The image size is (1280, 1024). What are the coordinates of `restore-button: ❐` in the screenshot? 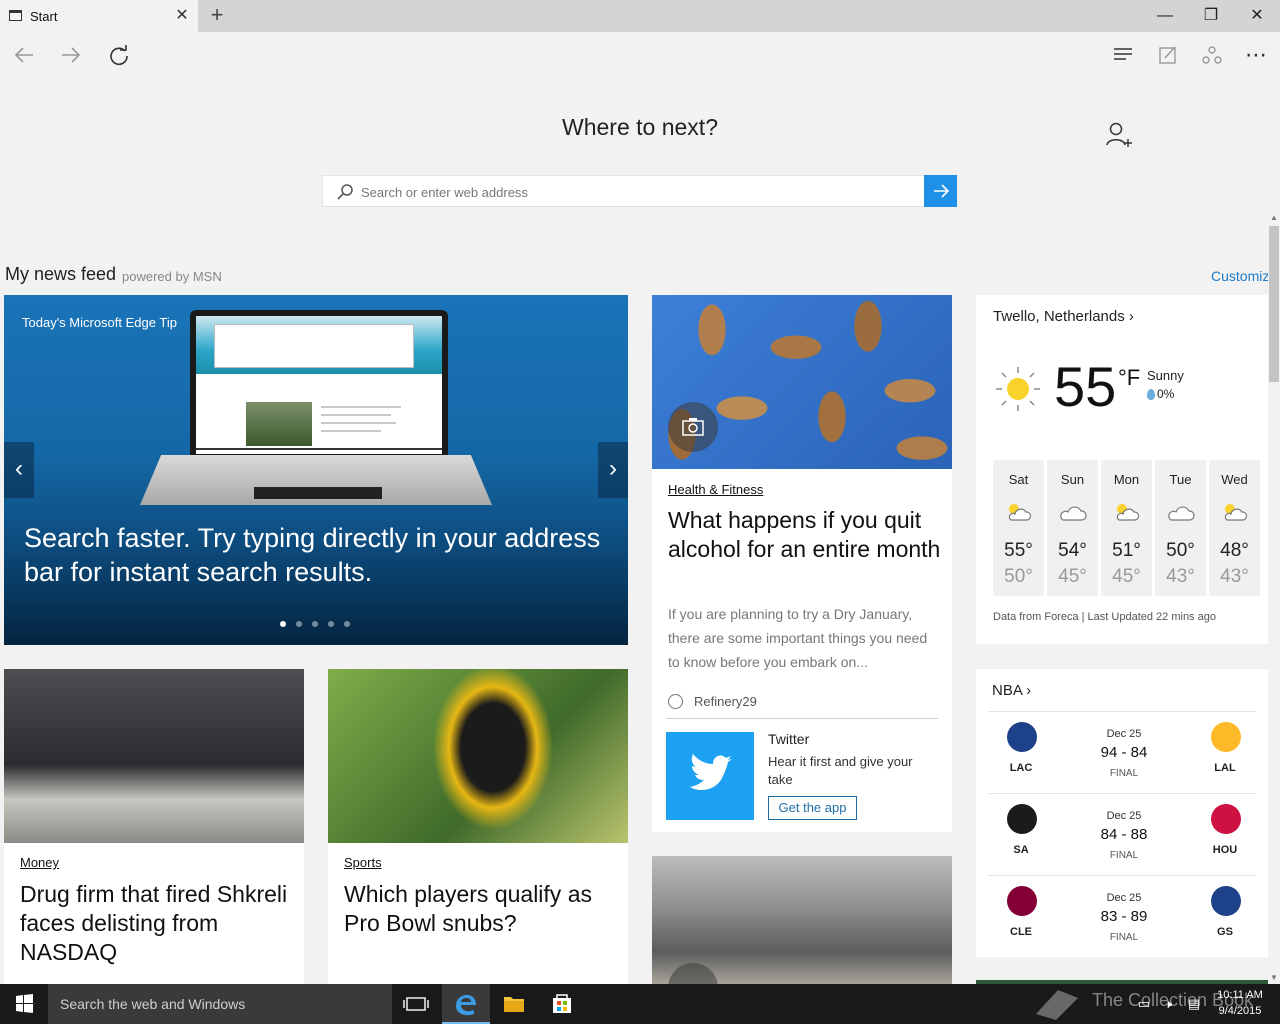 It's located at (1211, 16).